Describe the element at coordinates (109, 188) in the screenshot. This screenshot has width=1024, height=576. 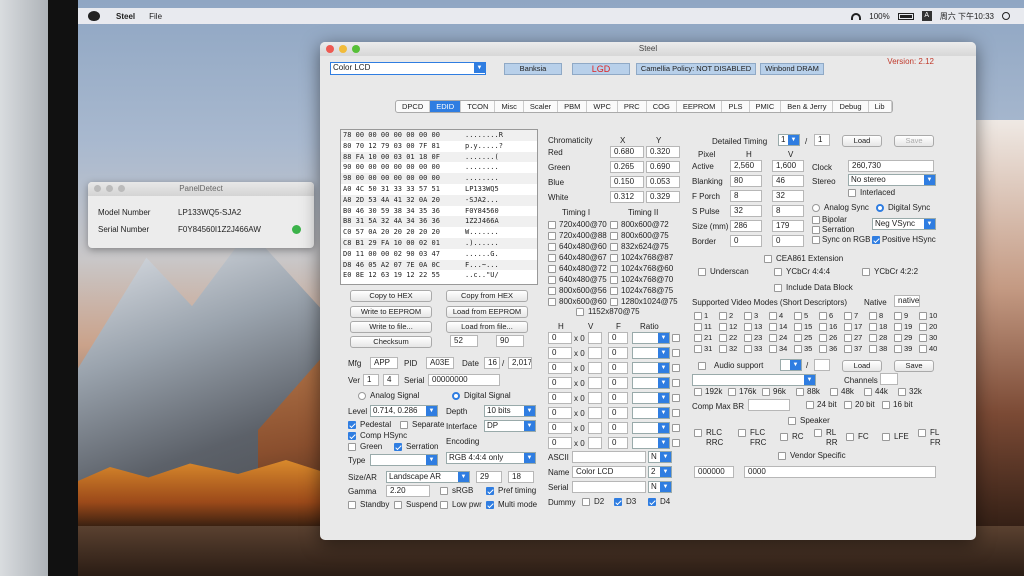
I see `minimize-icon` at that location.